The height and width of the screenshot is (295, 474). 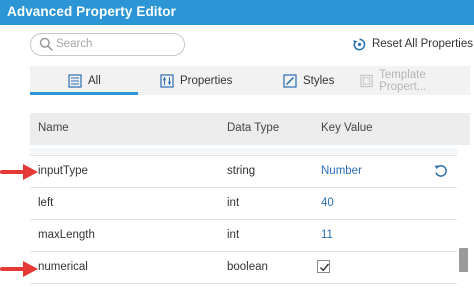 What do you see at coordinates (107, 44) in the screenshot?
I see `search-box: Search` at bounding box center [107, 44].